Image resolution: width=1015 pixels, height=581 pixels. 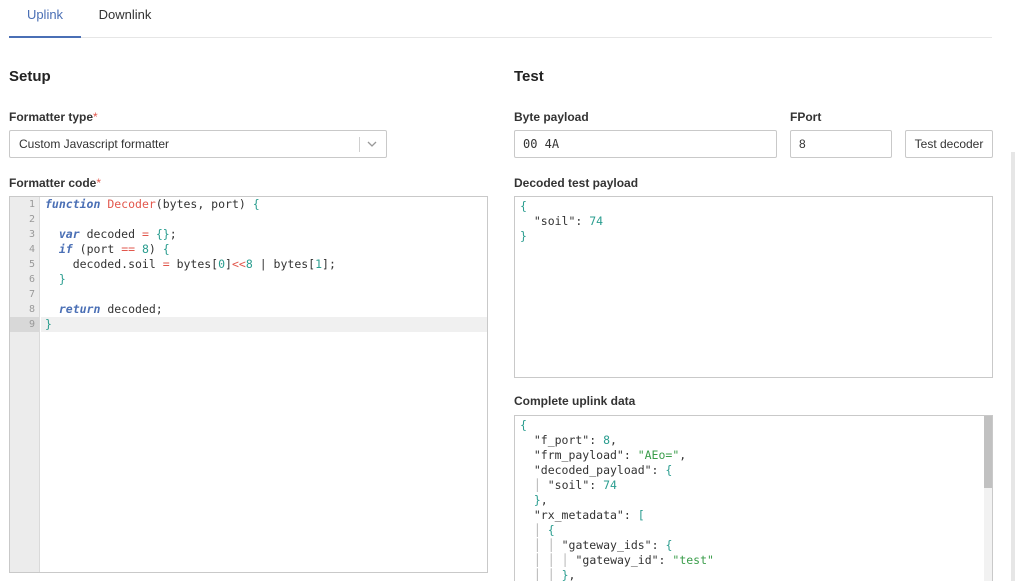 What do you see at coordinates (31, 294) in the screenshot?
I see `line-number: 7` at bounding box center [31, 294].